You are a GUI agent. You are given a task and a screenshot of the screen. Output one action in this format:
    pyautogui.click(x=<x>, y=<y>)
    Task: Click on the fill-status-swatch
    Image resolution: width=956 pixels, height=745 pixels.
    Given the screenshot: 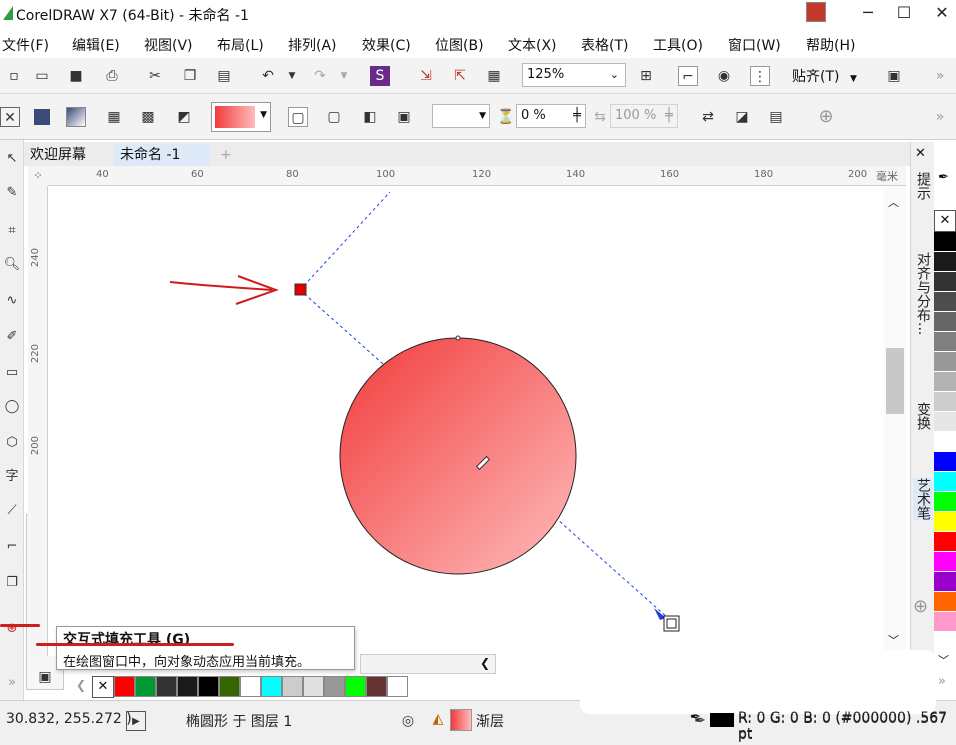 What is the action you would take?
    pyautogui.click(x=461, y=720)
    